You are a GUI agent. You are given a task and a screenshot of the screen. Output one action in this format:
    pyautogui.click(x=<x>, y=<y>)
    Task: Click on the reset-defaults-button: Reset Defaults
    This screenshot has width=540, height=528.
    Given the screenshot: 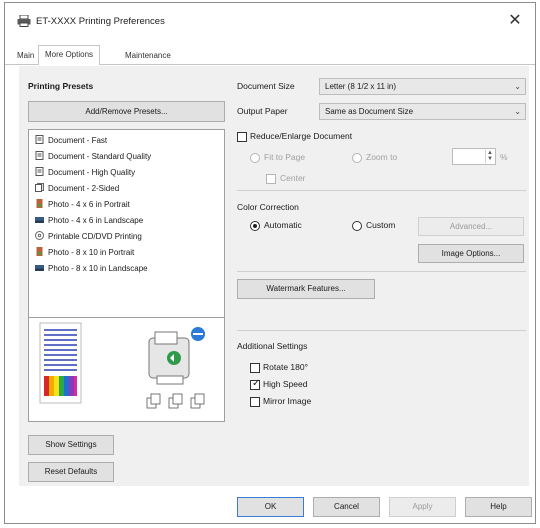 What is the action you would take?
    pyautogui.click(x=71, y=472)
    